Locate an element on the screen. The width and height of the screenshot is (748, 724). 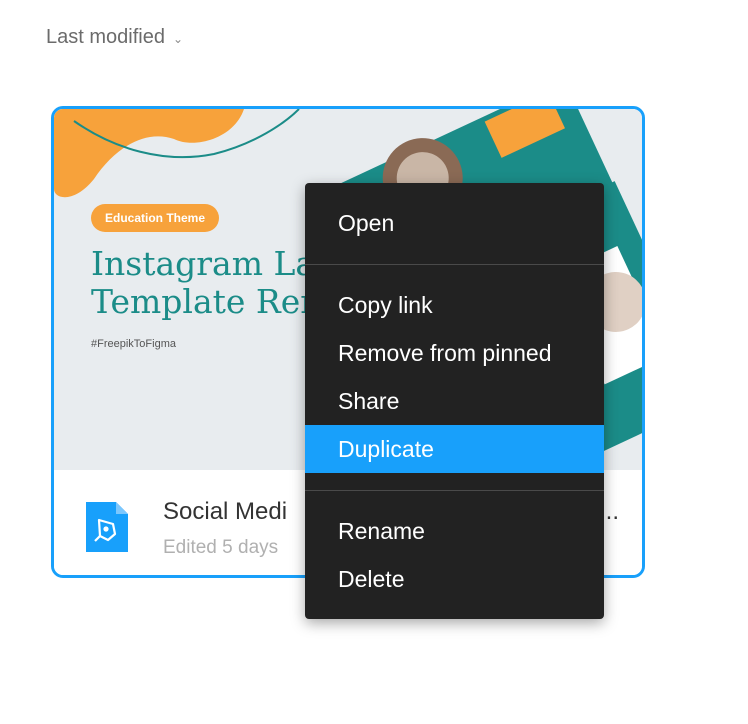
thumbnail-hashtag: #FreepikToFigma is located at coordinates (133, 344).